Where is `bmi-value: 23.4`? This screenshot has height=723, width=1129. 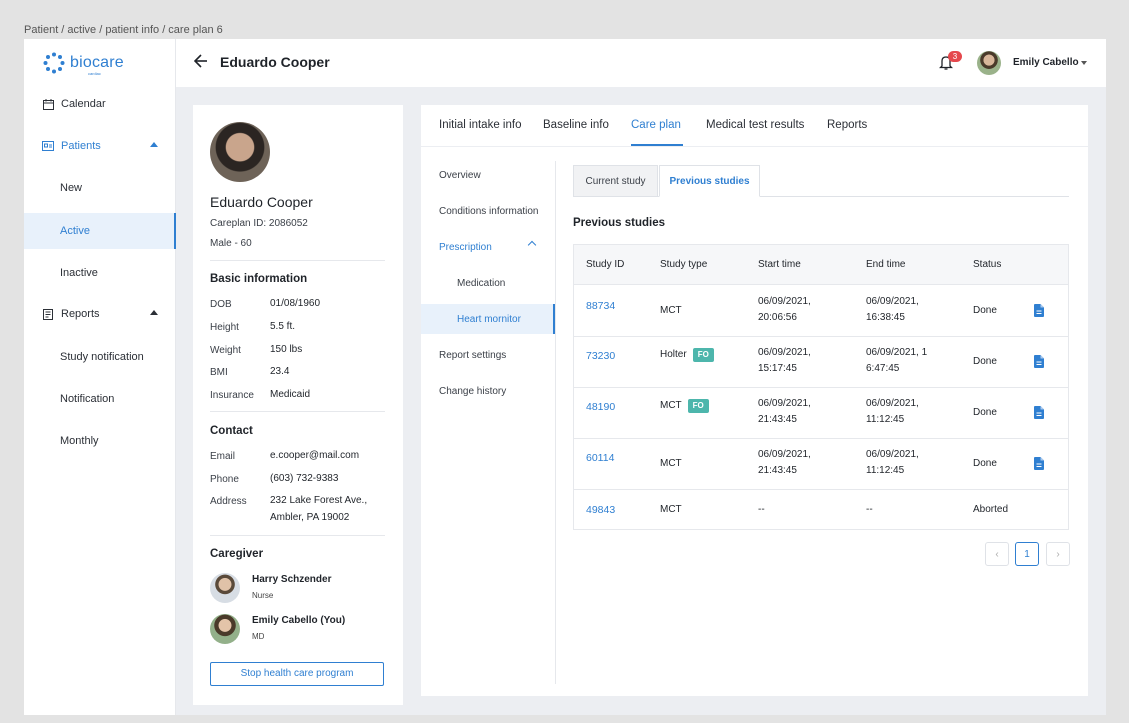
bmi-value: 23.4 is located at coordinates (280, 371).